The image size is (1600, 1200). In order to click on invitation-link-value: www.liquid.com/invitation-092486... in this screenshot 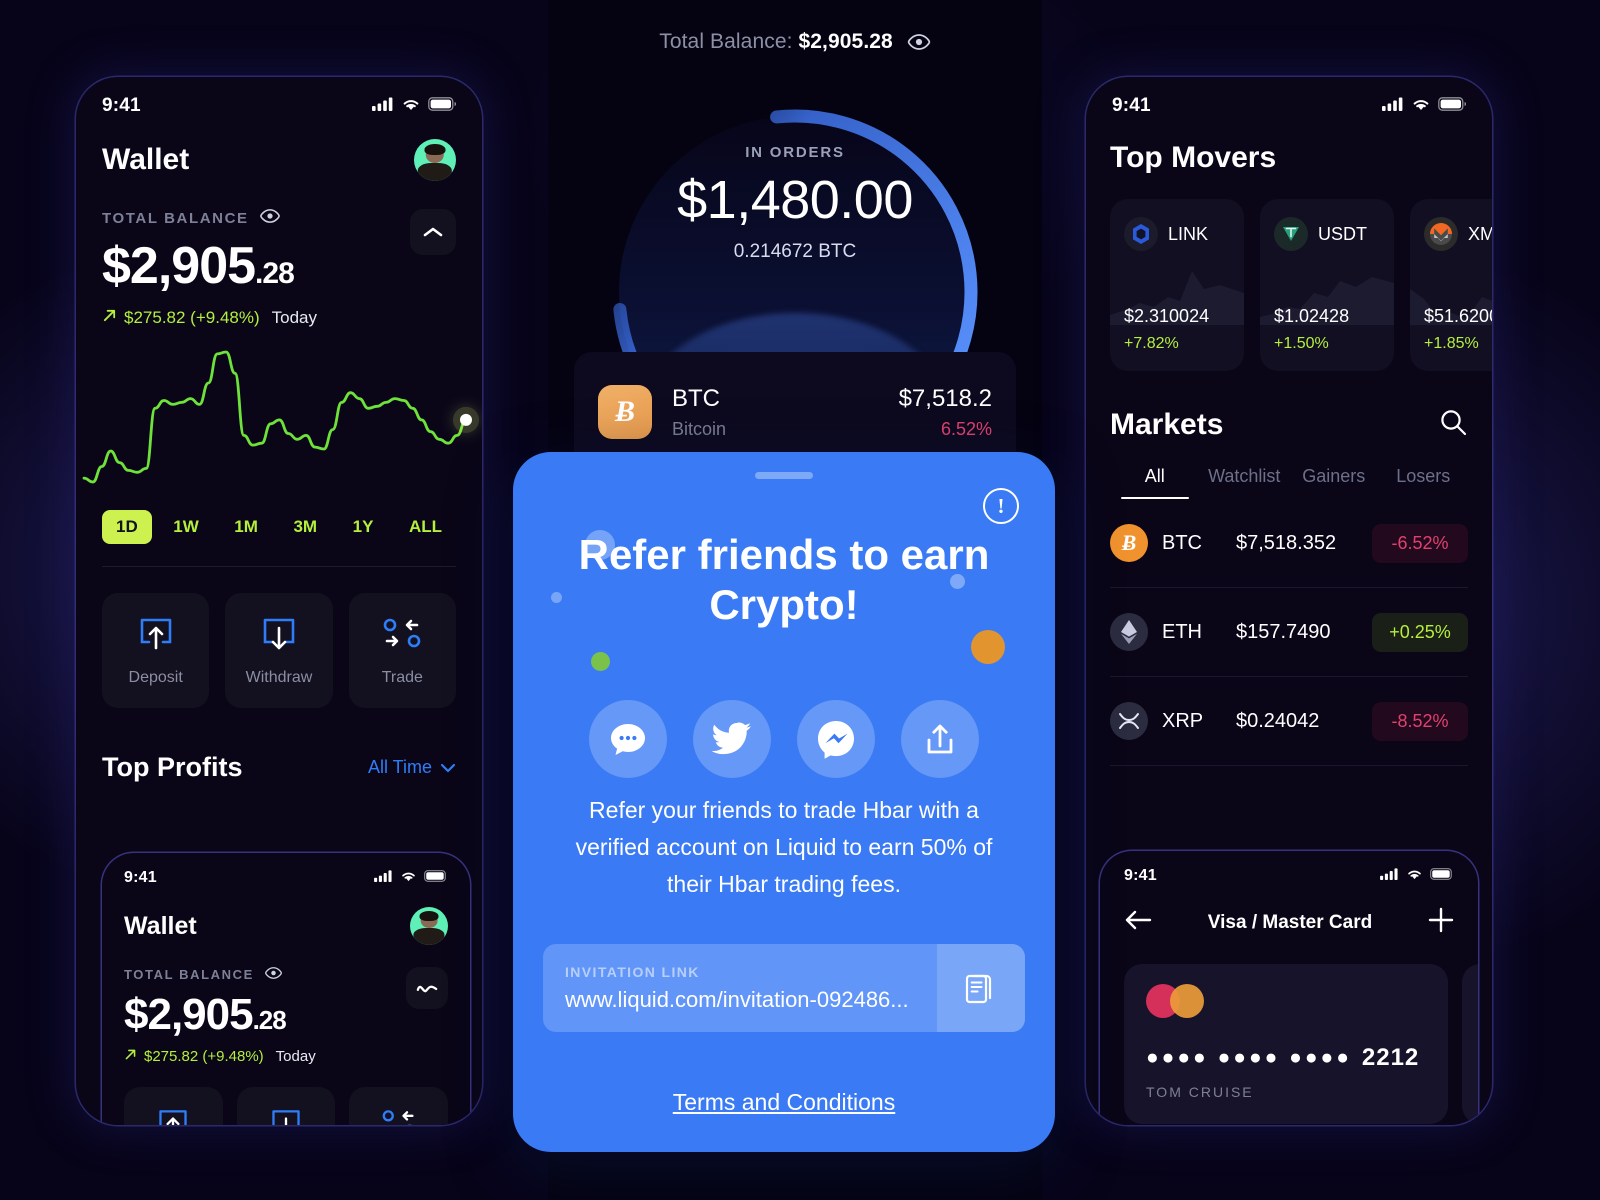, I will do `click(737, 999)`.